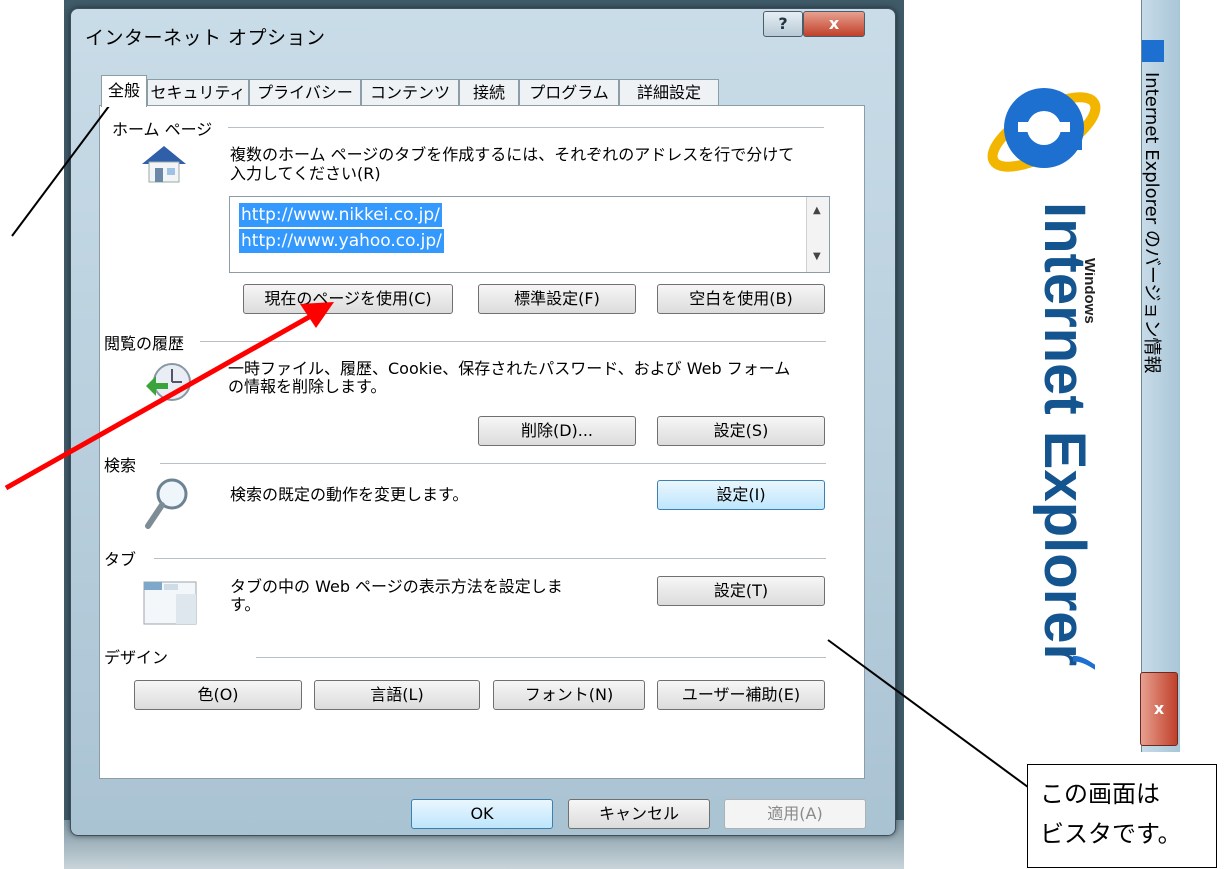 Image resolution: width=1231 pixels, height=869 pixels. I want to click on red-arrow-line, so click(162, 400).